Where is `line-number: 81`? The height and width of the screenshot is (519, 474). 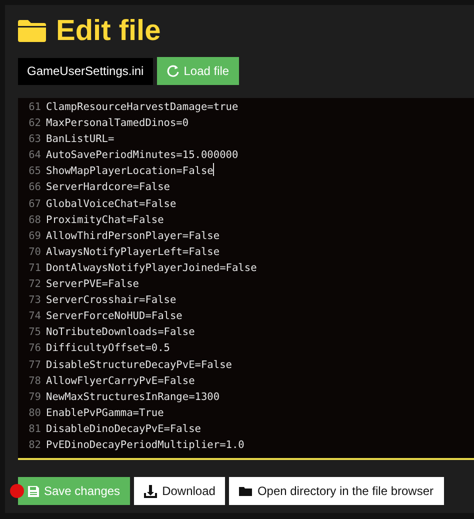 line-number: 81 is located at coordinates (35, 429).